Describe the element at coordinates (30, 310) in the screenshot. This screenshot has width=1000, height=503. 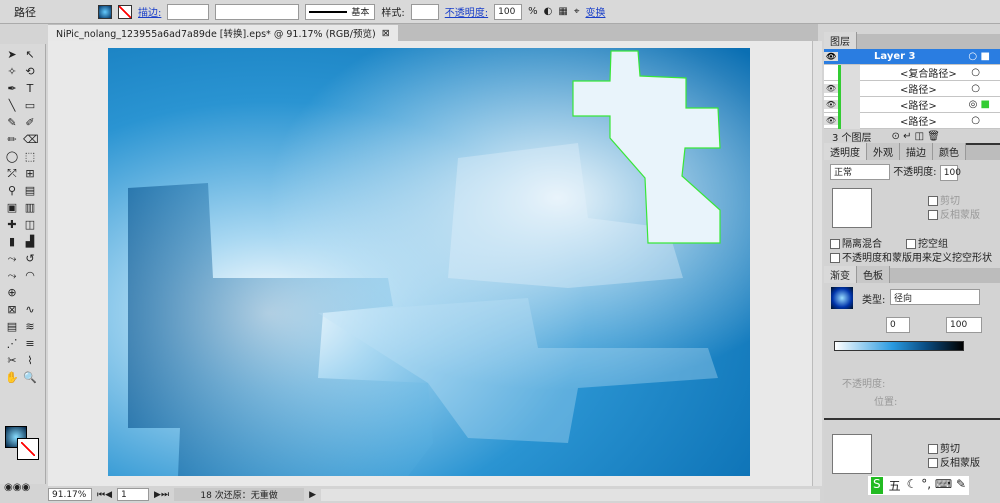
I see `tool-button: ∿` at that location.